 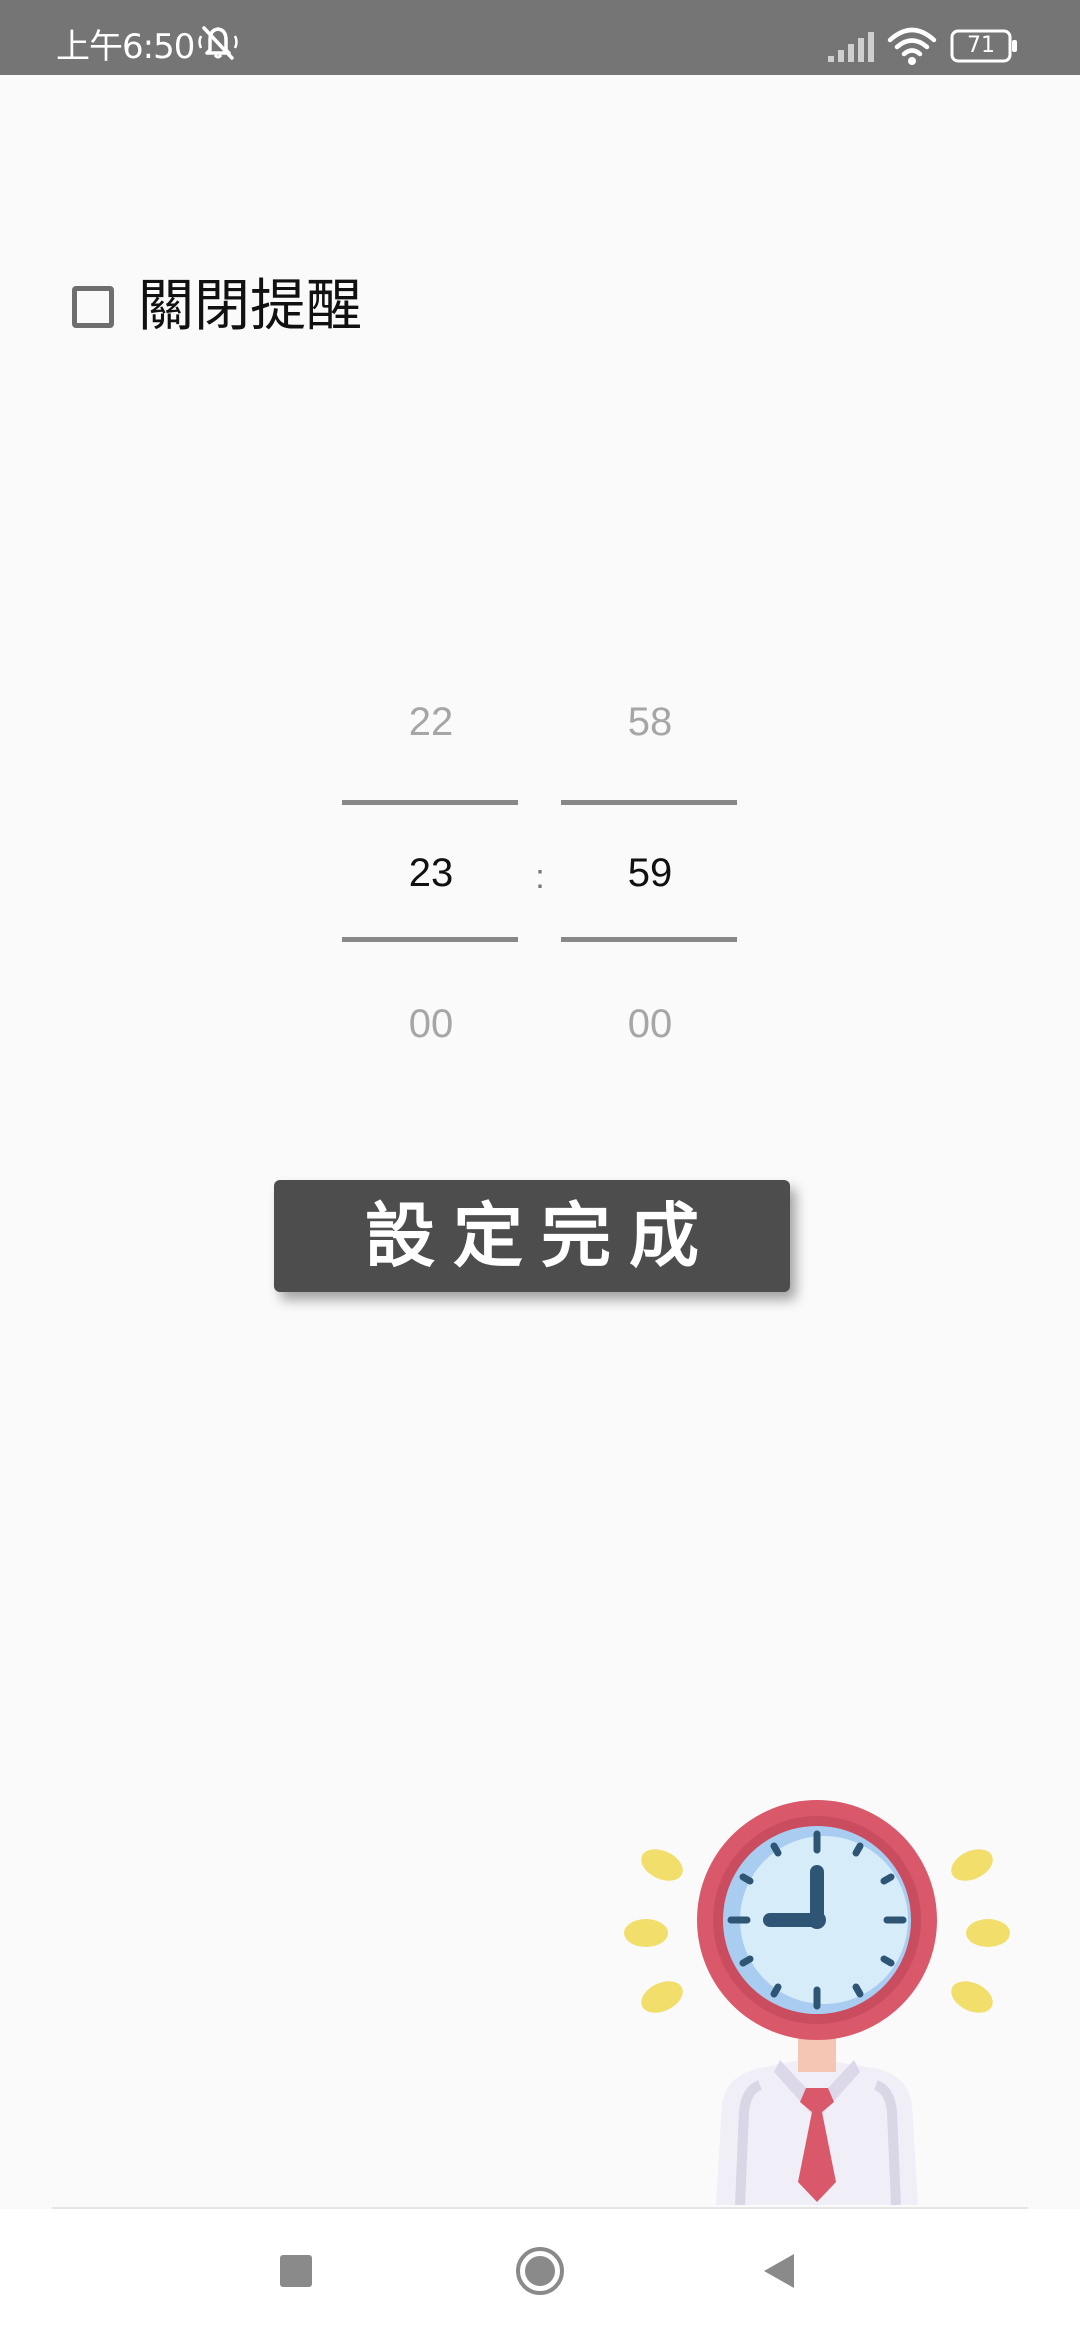 I want to click on minute-picker: 58 59 00, so click(x=650, y=875).